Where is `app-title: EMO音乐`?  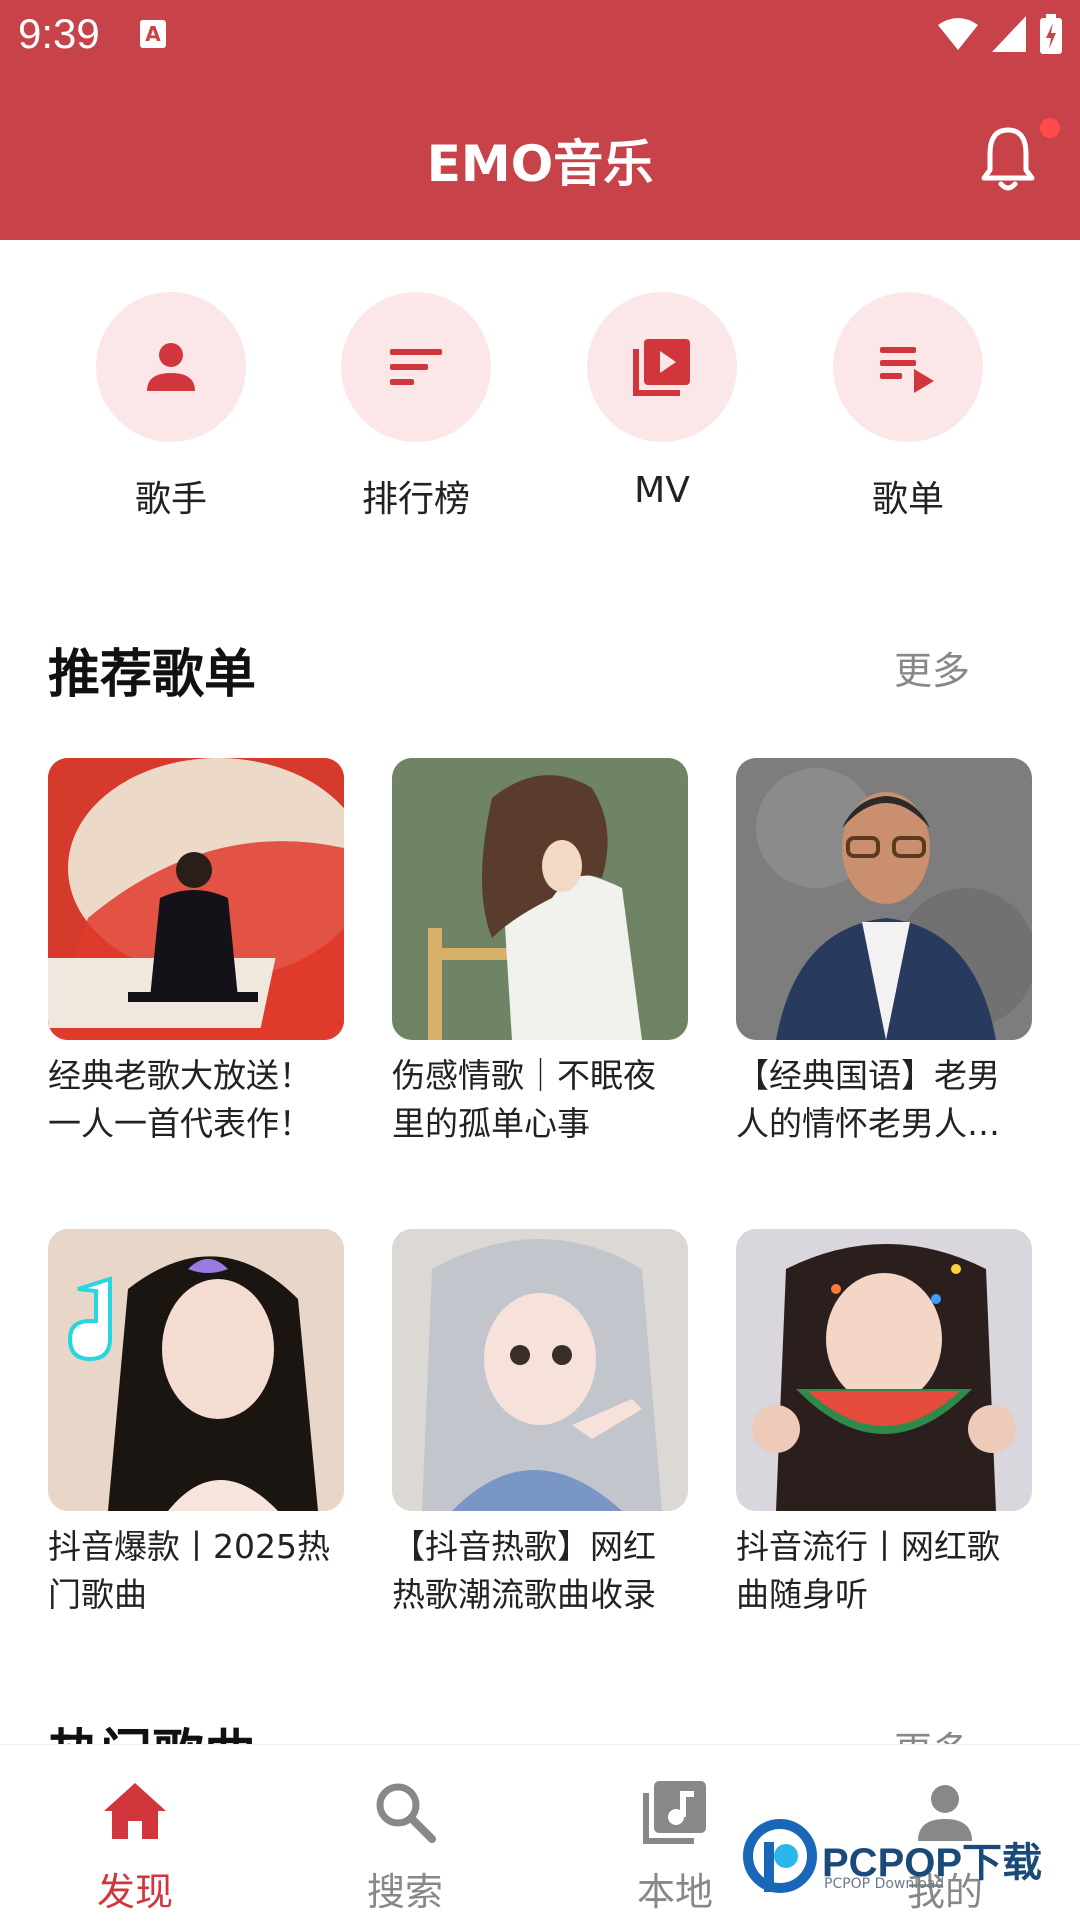
app-title: EMO音乐 is located at coordinates (540, 164).